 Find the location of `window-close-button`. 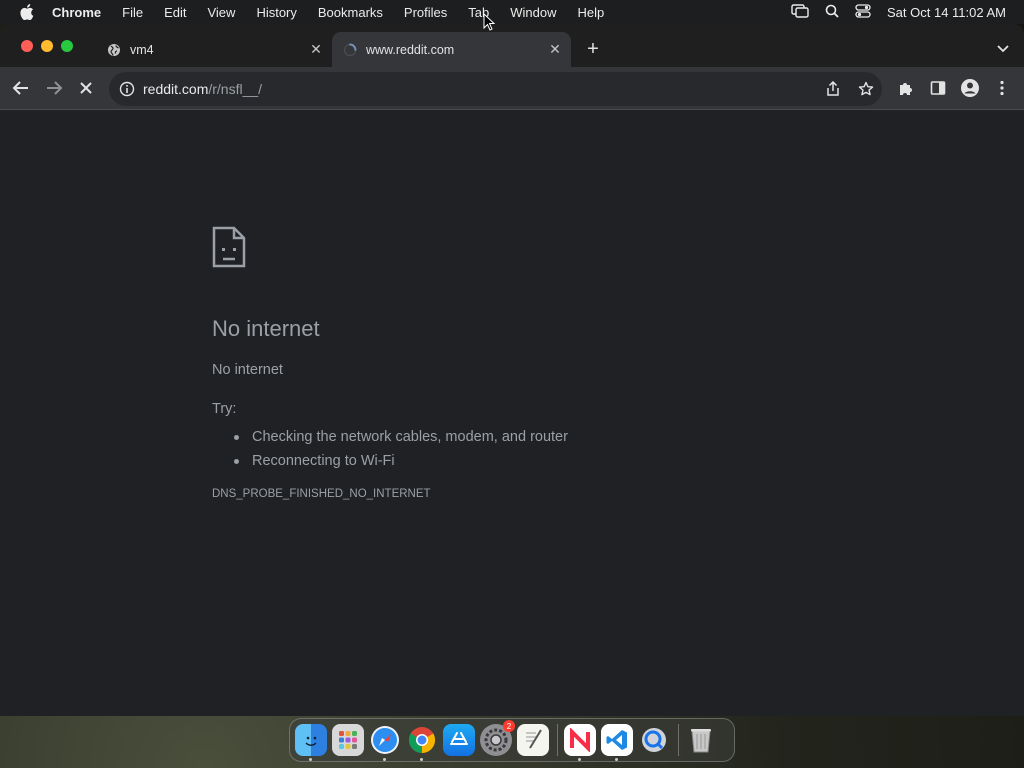

window-close-button is located at coordinates (27, 46).